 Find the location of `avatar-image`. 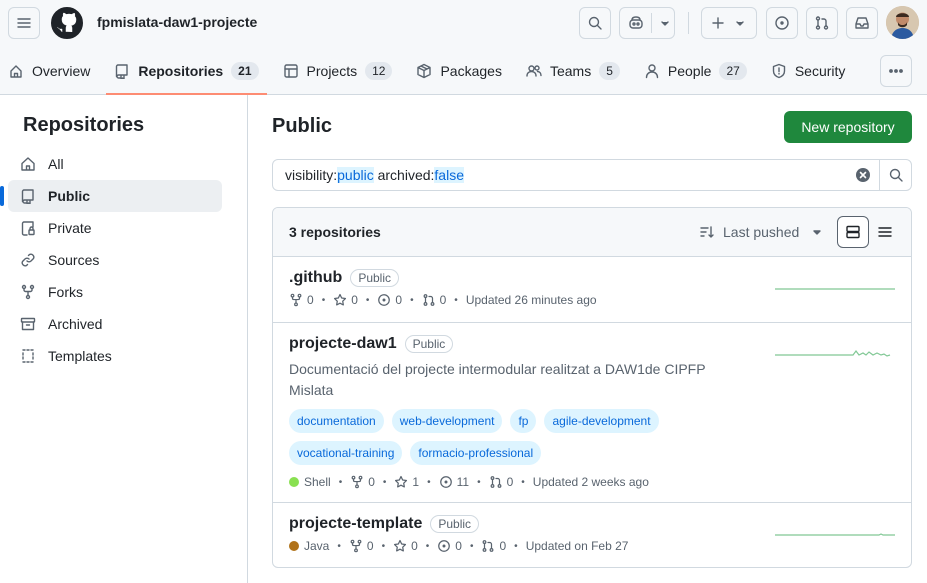

avatar-image is located at coordinates (902, 22).